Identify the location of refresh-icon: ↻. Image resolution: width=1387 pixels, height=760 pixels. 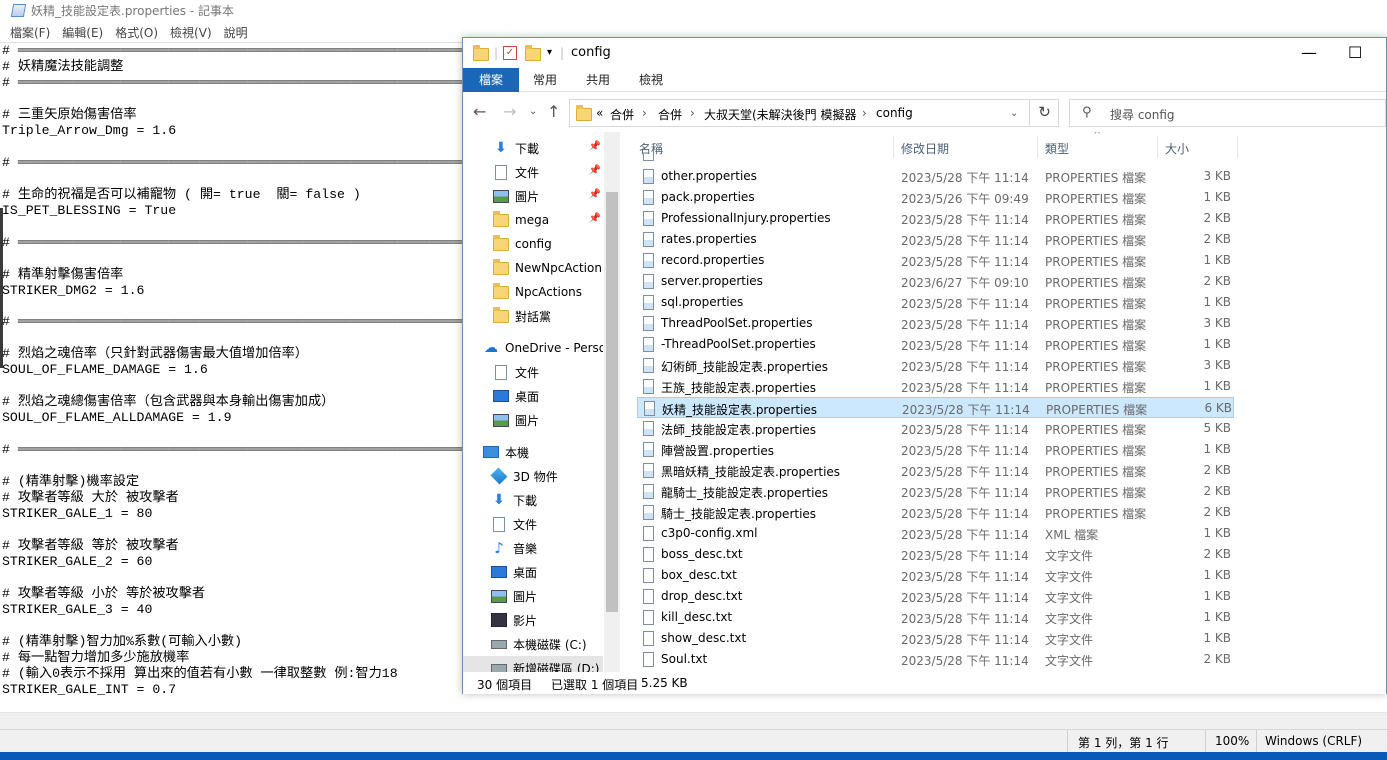
(1044, 113).